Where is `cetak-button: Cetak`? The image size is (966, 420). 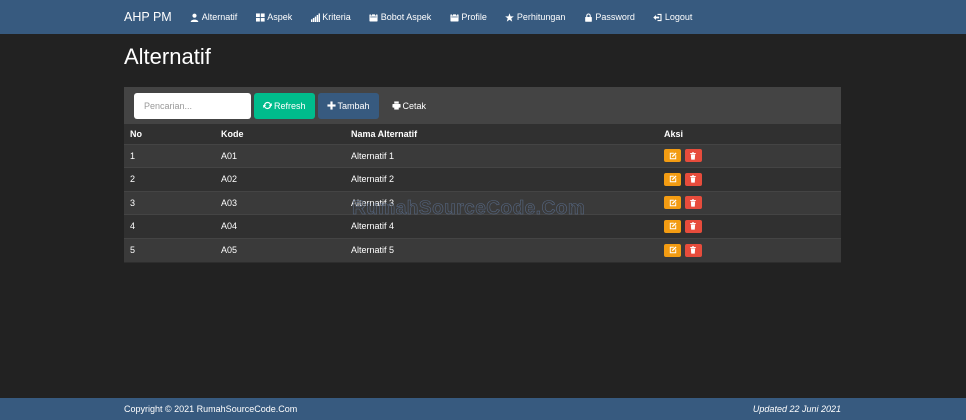 cetak-button: Cetak is located at coordinates (409, 106).